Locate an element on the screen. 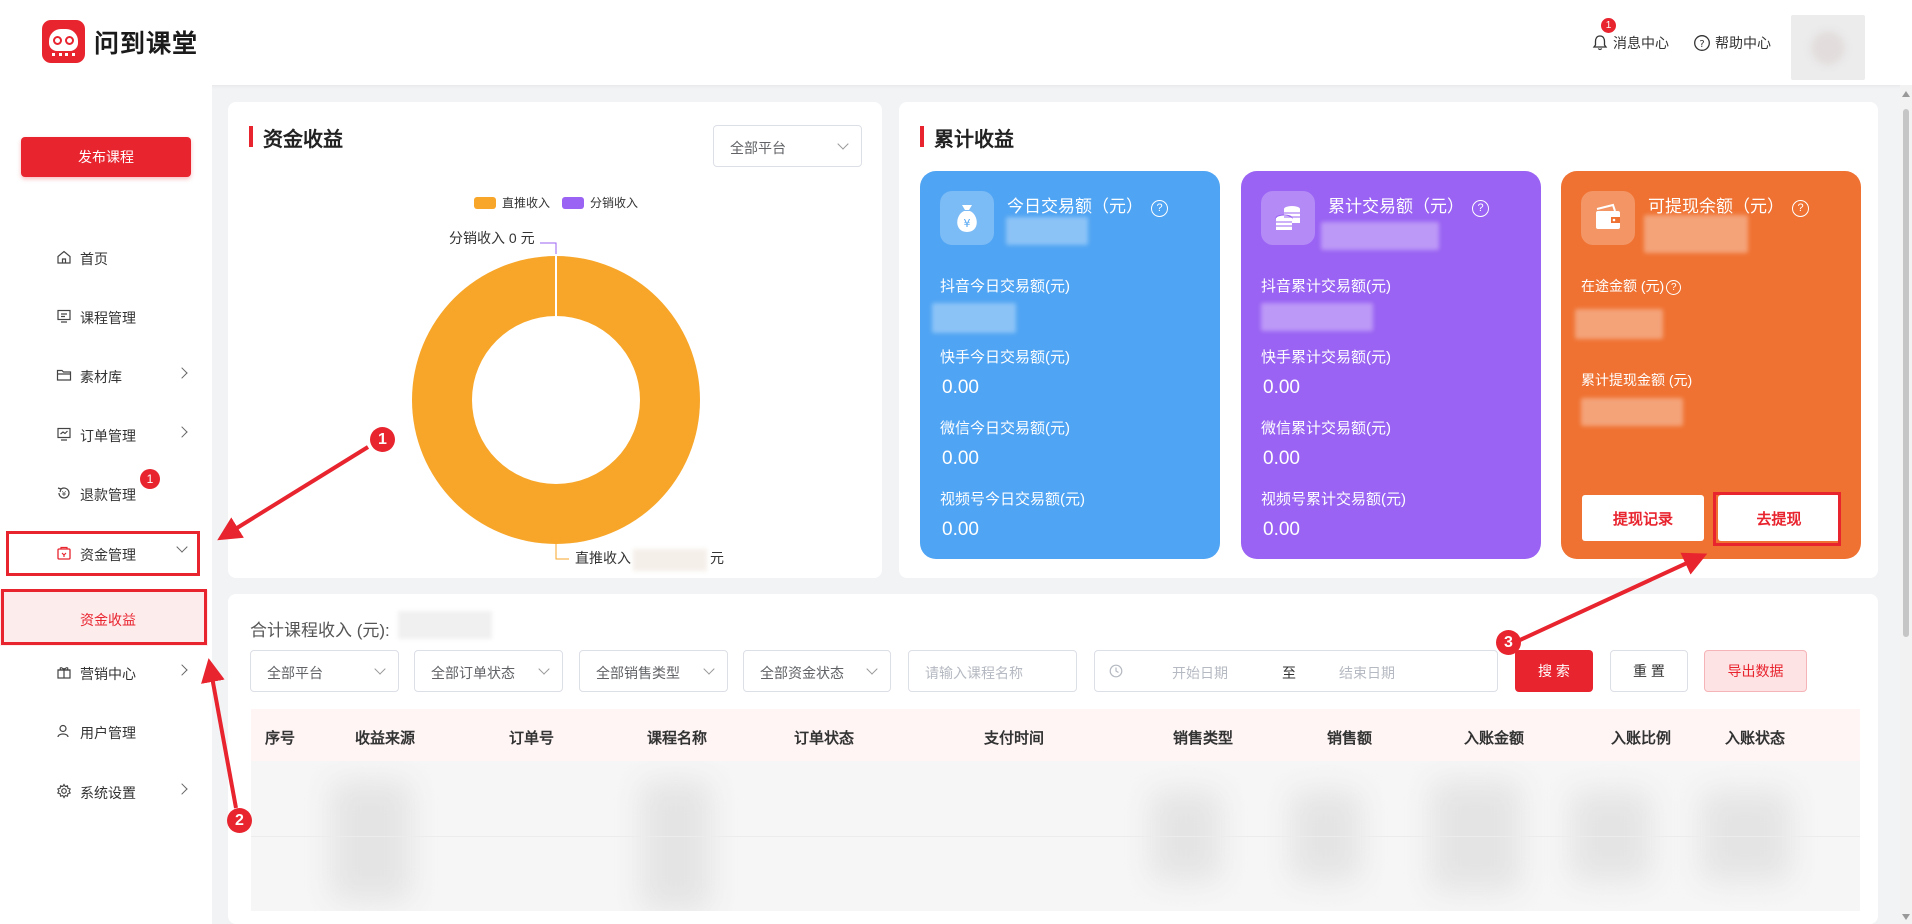 This screenshot has height=924, width=1912. douyin-total-label: 抖音累计交易额(元) is located at coordinates (1326, 286).